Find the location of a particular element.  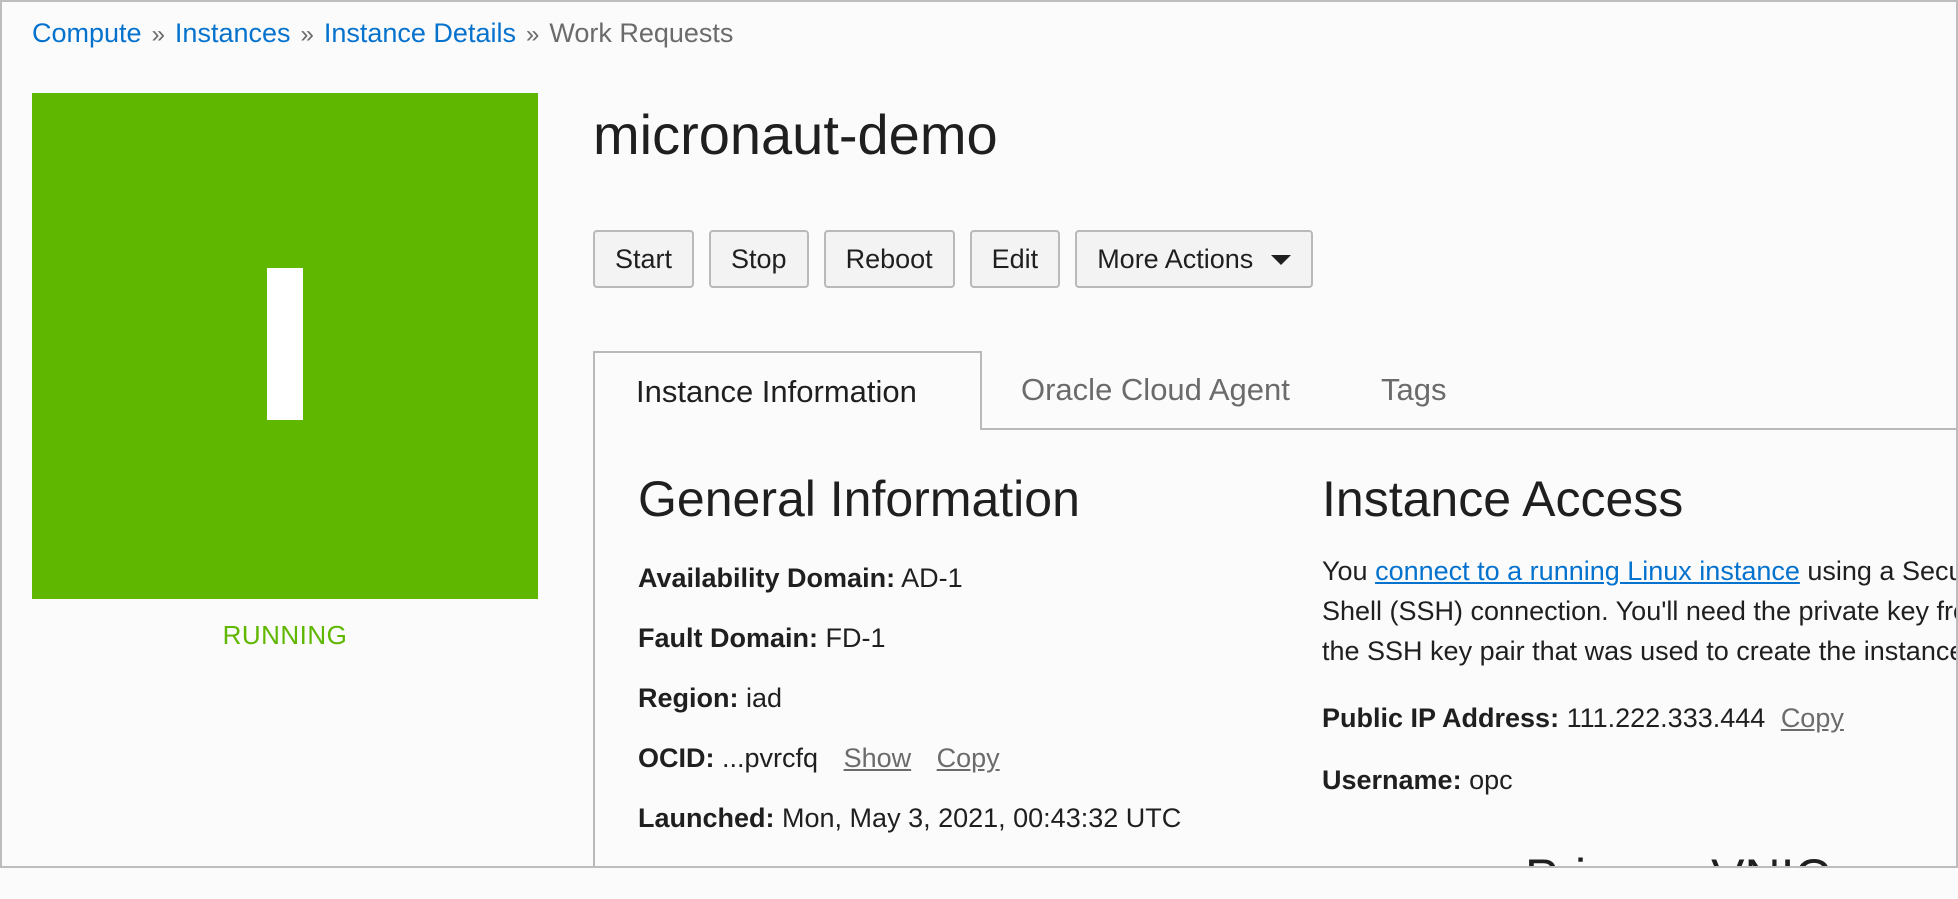

general-information-heading: General Information is located at coordinates (859, 499).